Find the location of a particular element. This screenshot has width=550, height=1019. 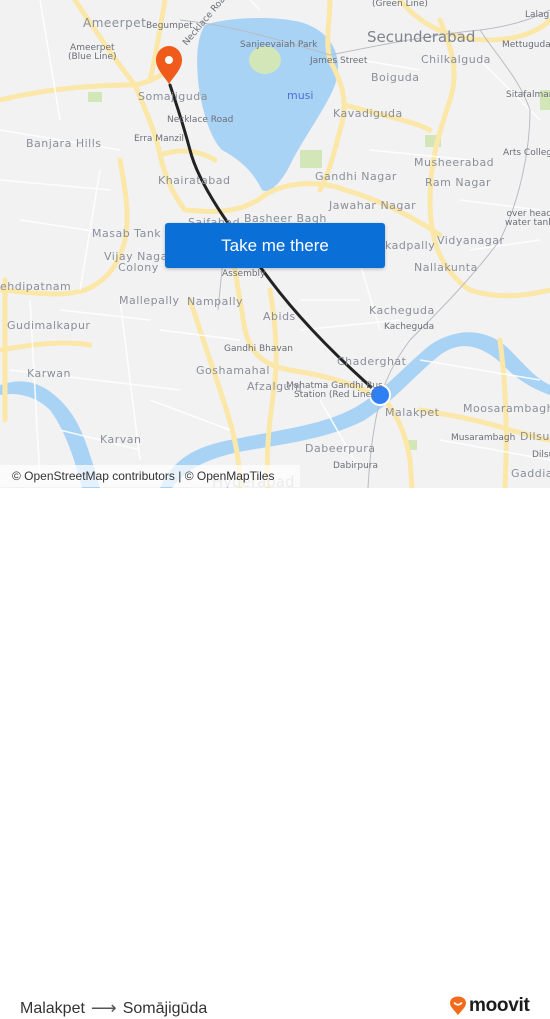

place-label: Gandhi Nagar is located at coordinates (356, 176).